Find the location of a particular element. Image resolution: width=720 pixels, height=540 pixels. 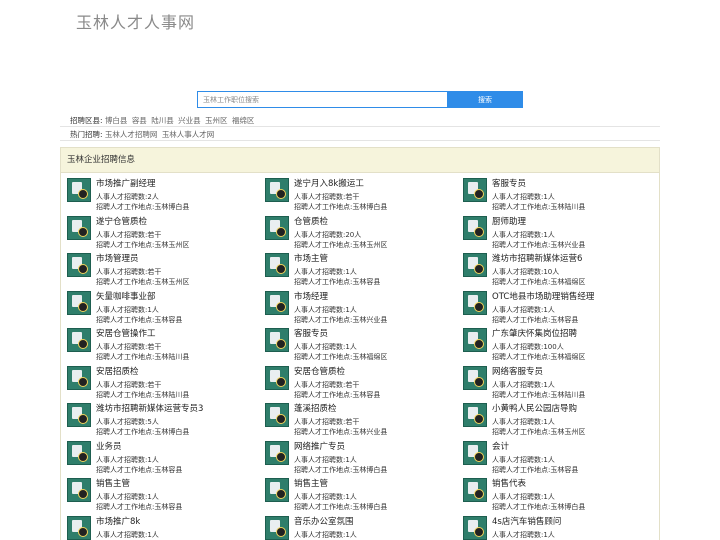

job-title: 厨师助理 is located at coordinates (509, 221).